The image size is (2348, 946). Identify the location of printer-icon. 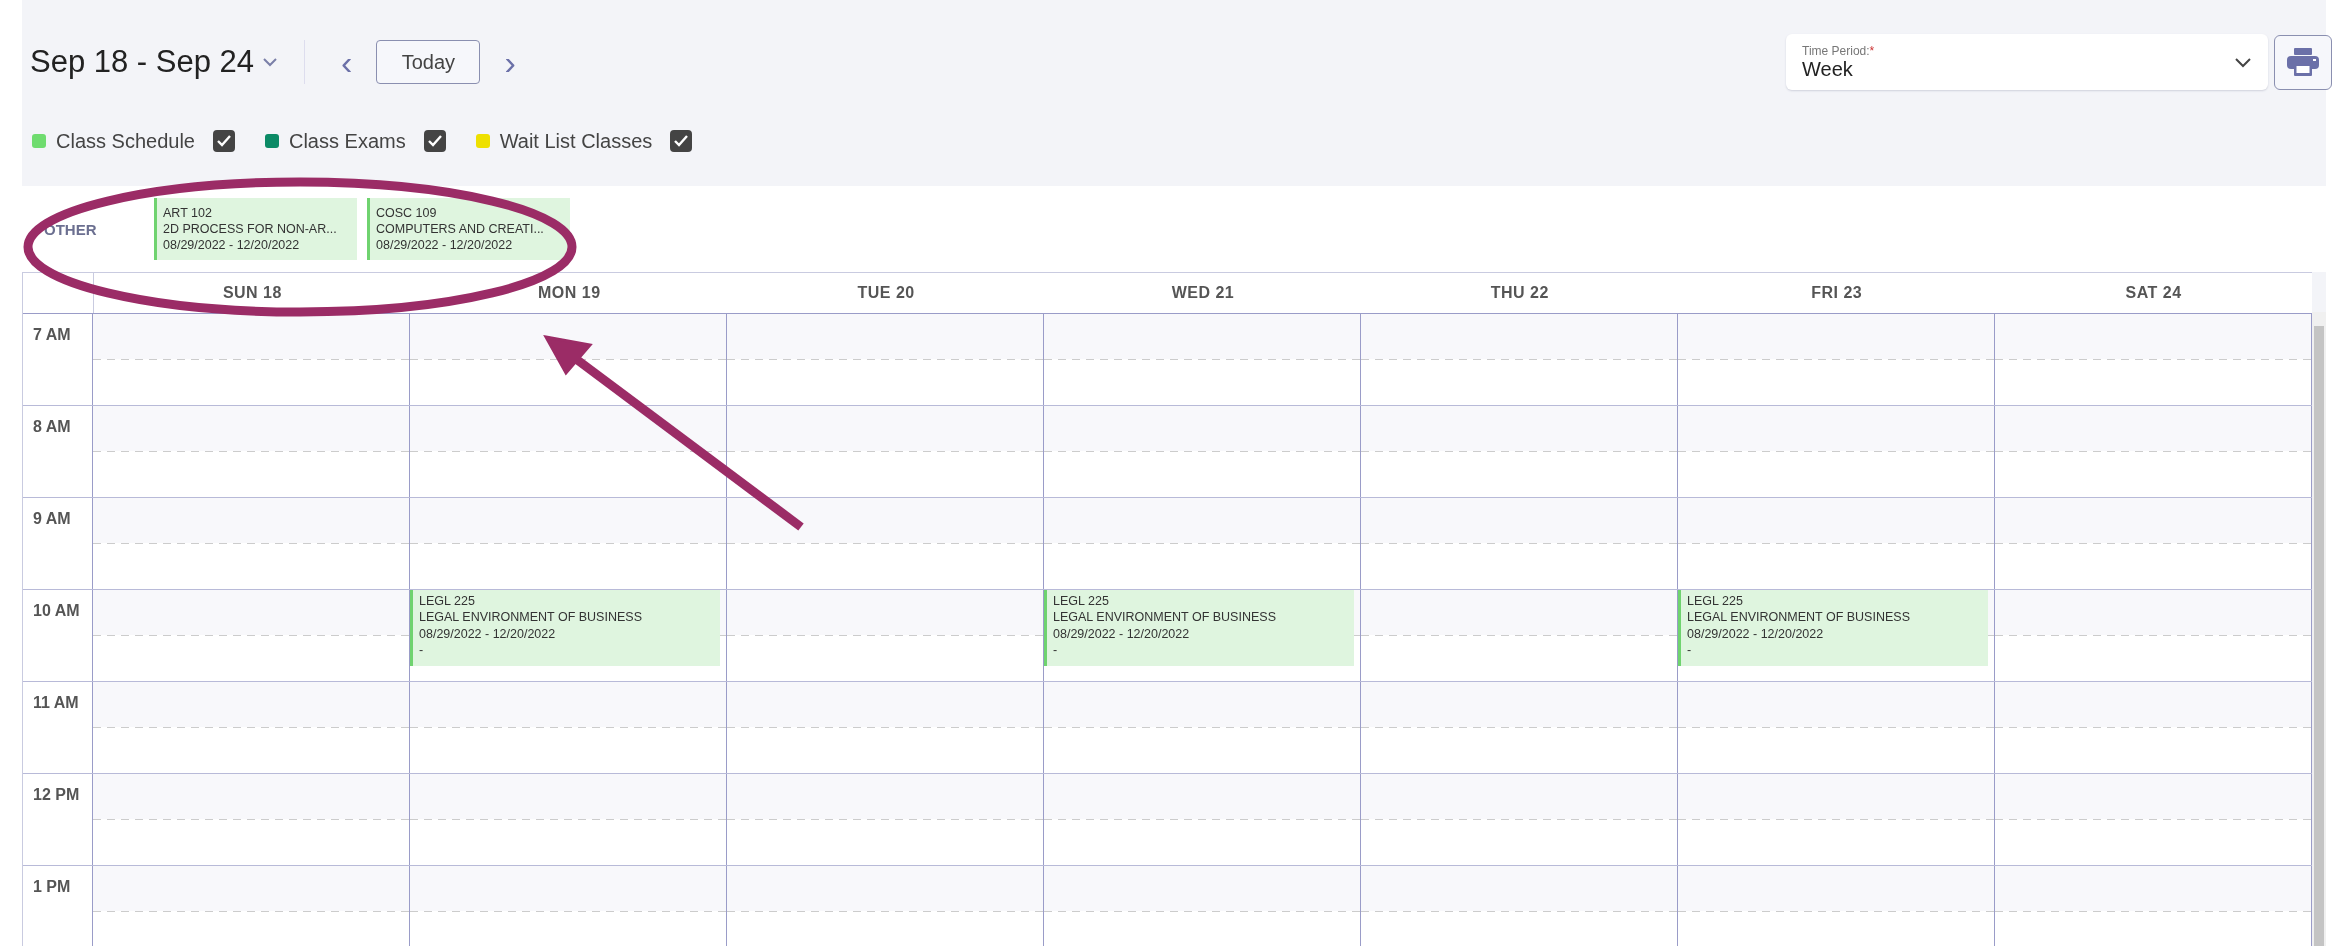
(2303, 62).